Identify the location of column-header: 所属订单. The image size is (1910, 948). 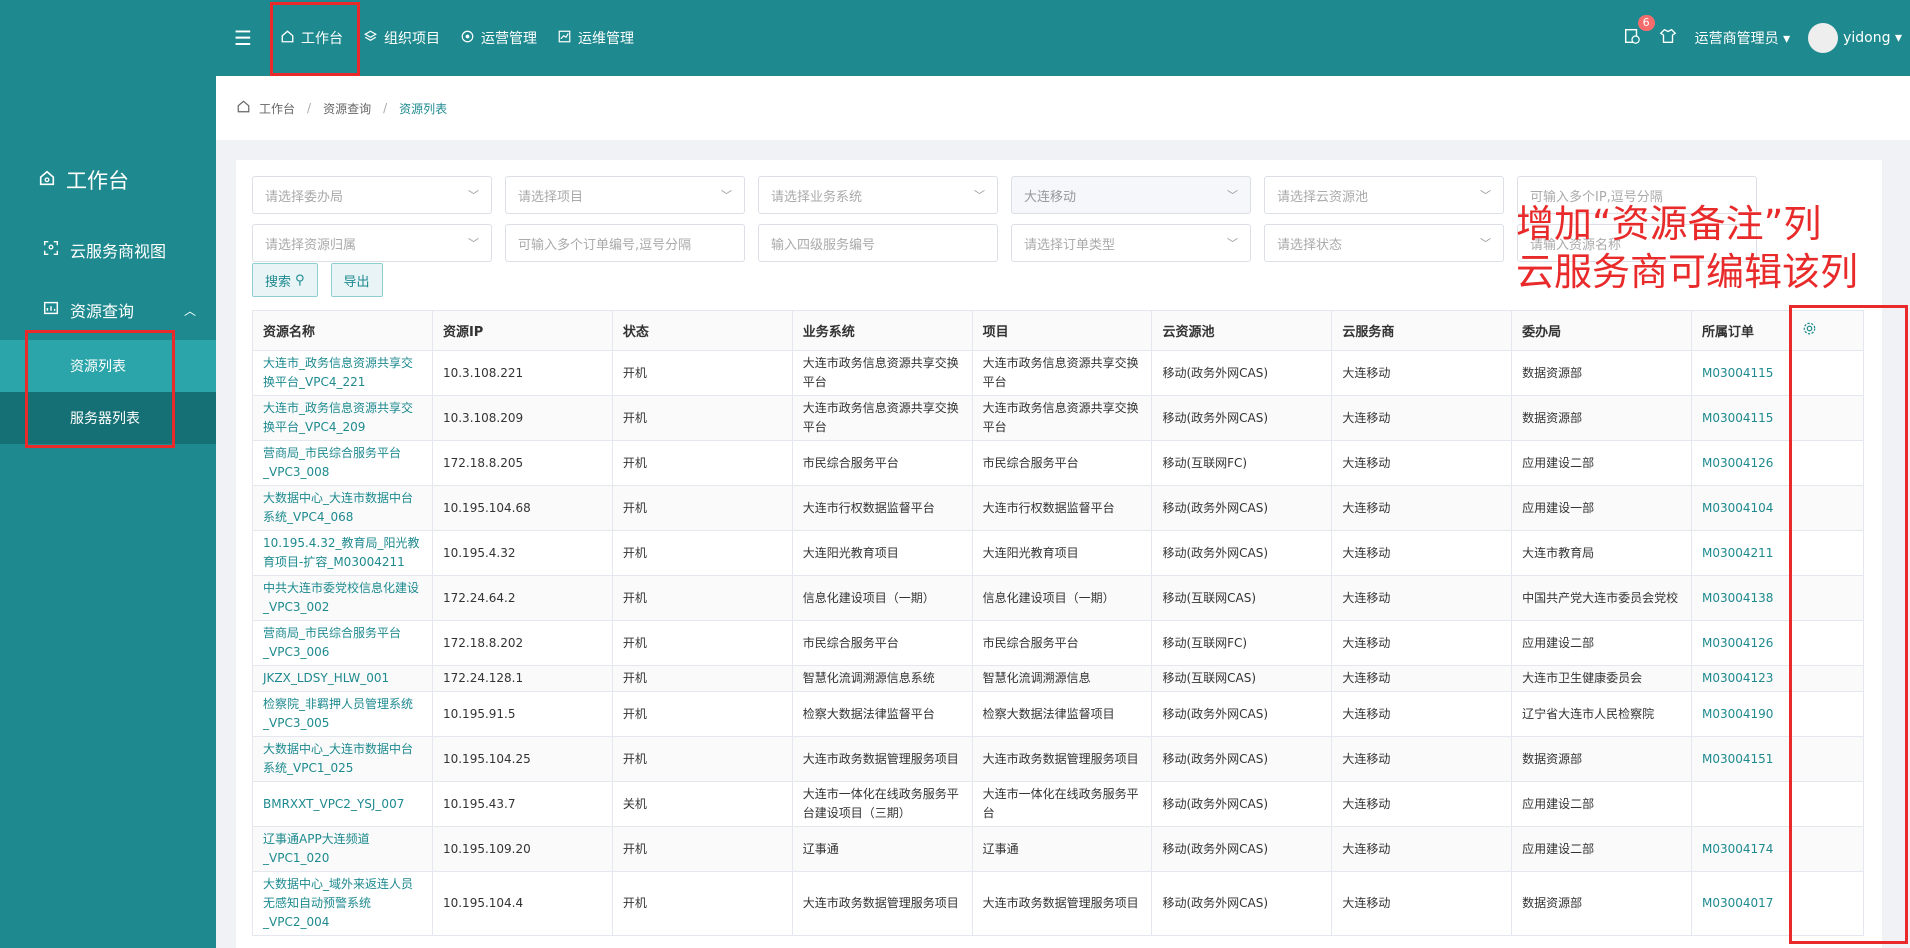
(1741, 330).